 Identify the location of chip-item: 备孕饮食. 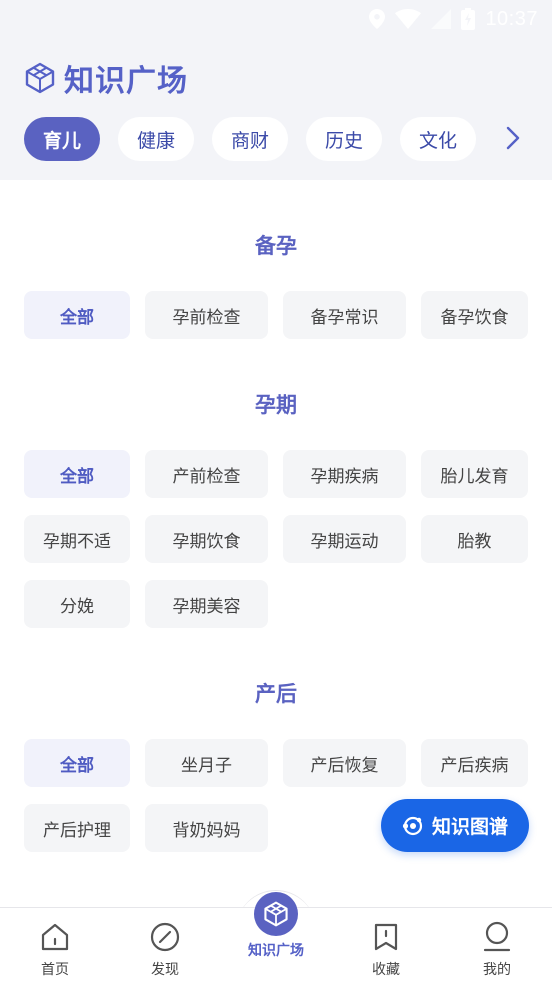
(474, 315).